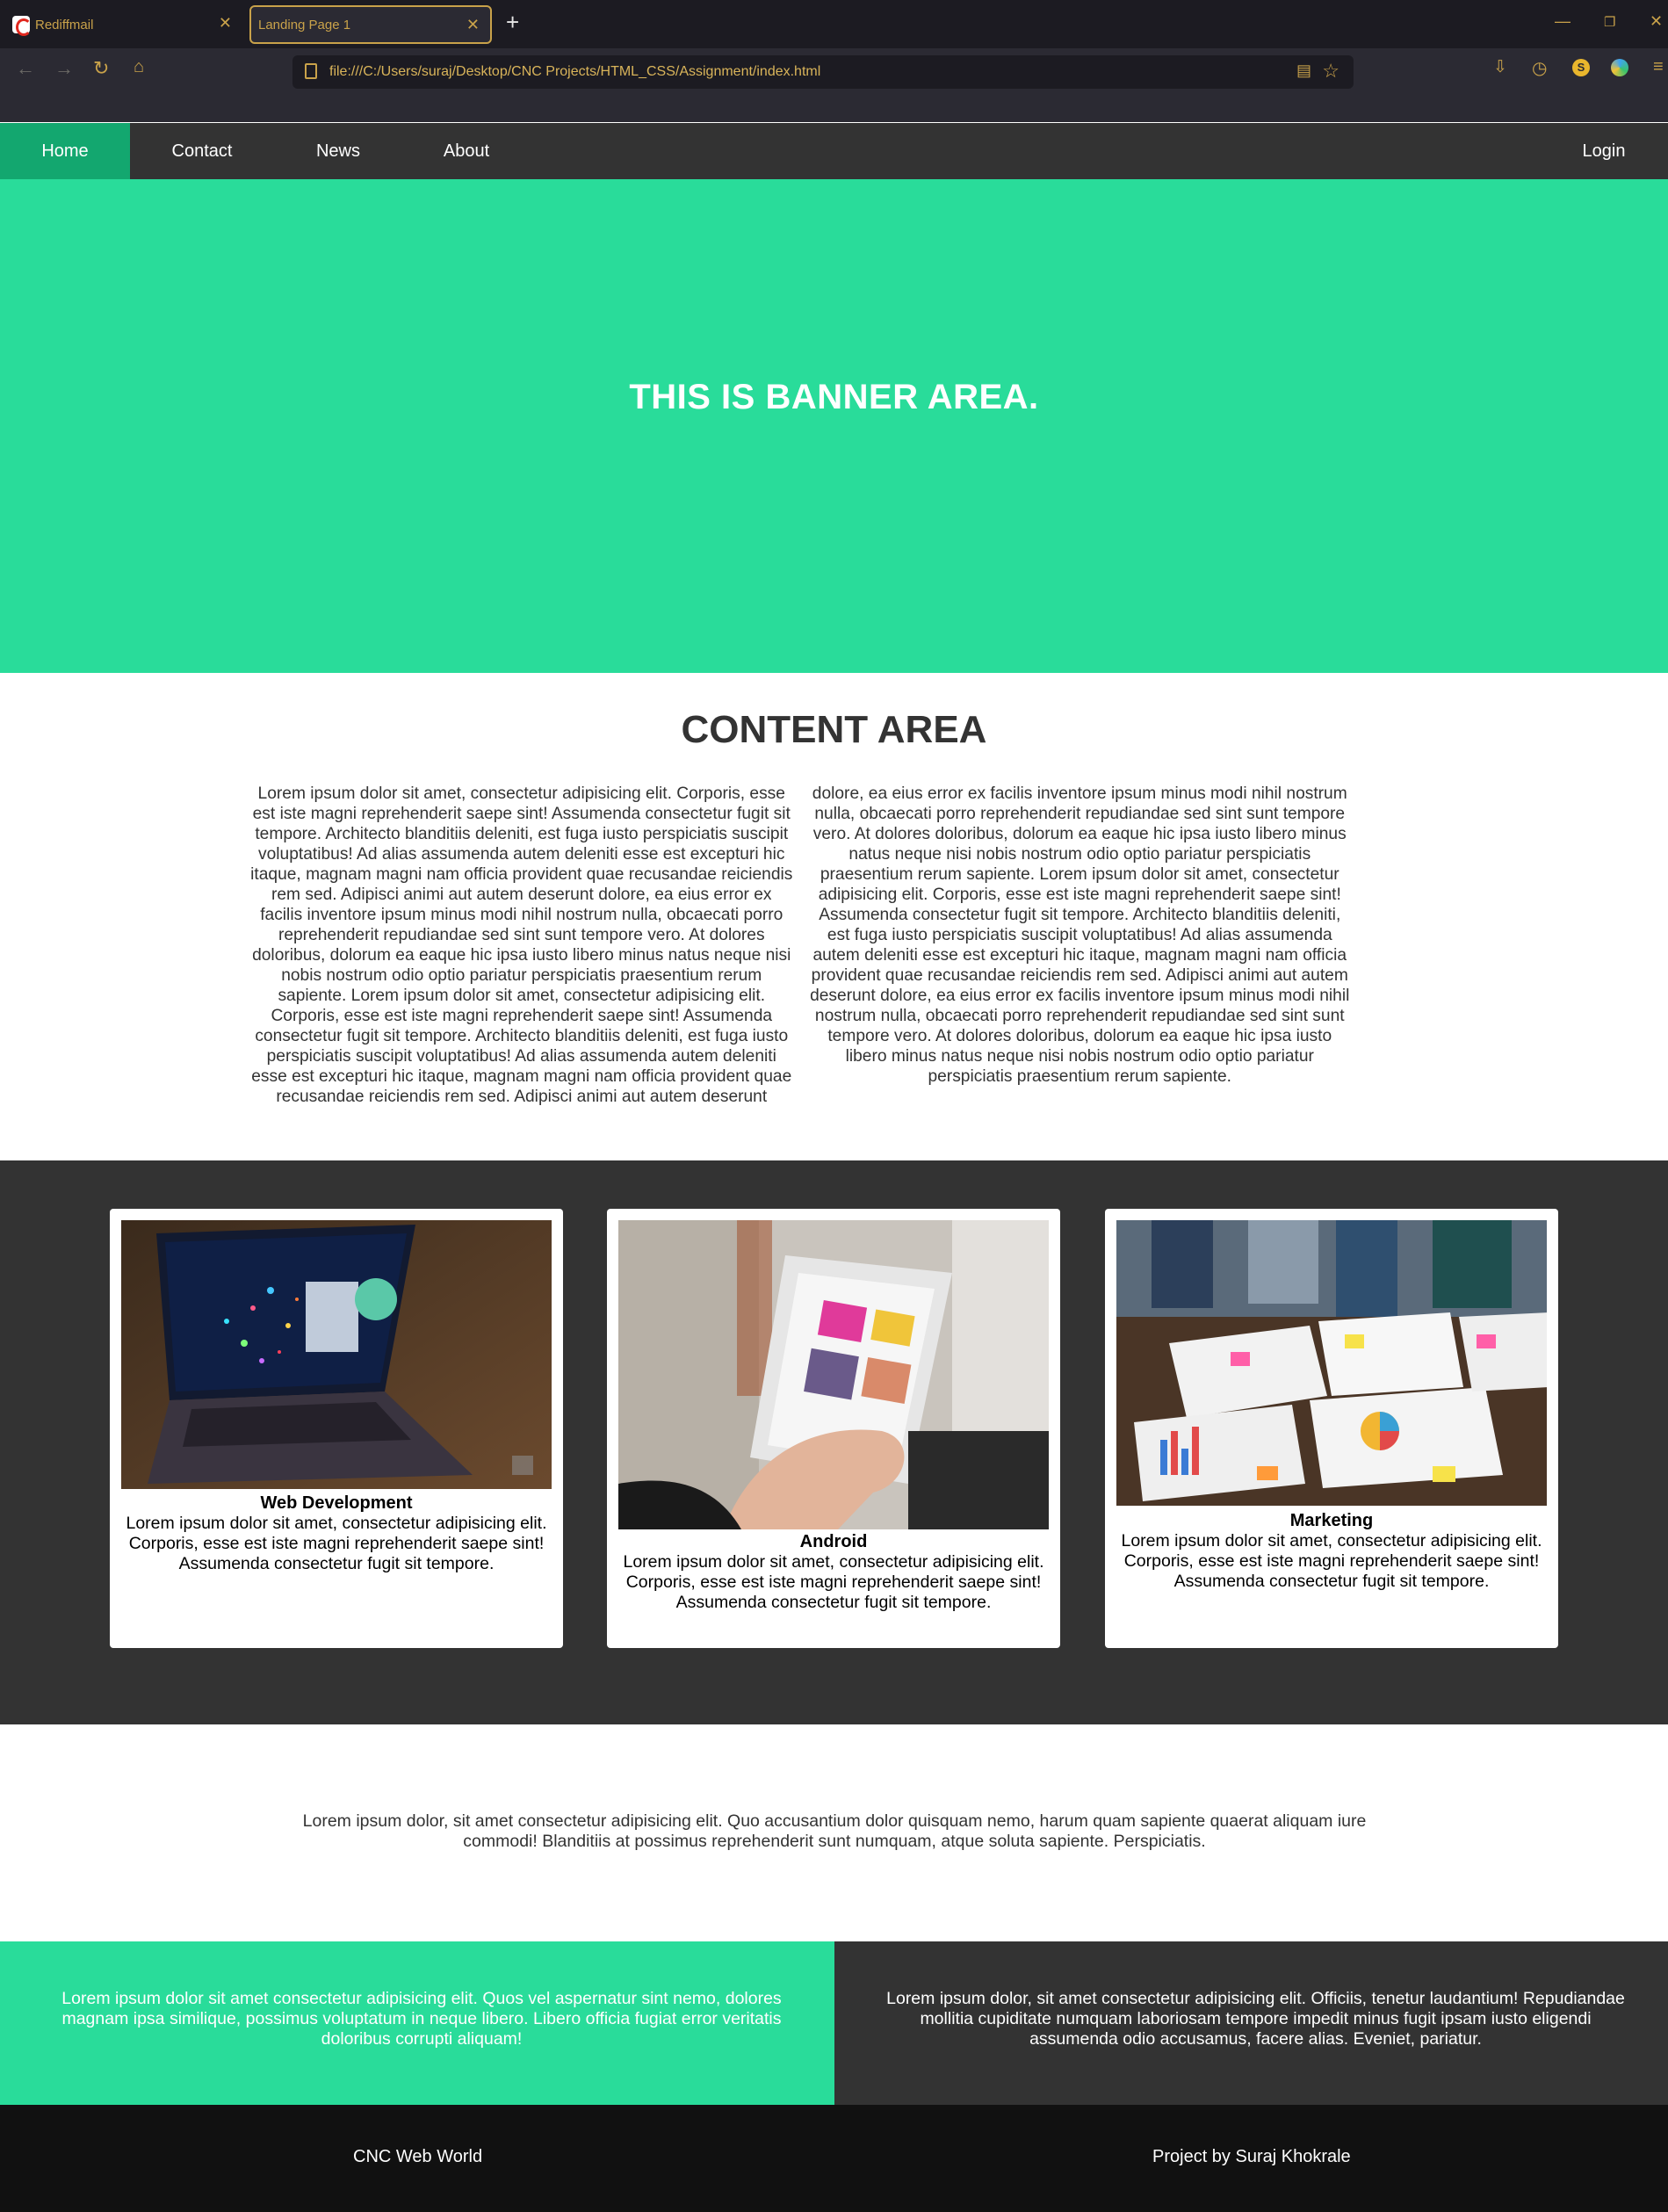  Describe the element at coordinates (371, 24) in the screenshot. I see `tab-landing-page: Landing Page 1 ✕` at that location.